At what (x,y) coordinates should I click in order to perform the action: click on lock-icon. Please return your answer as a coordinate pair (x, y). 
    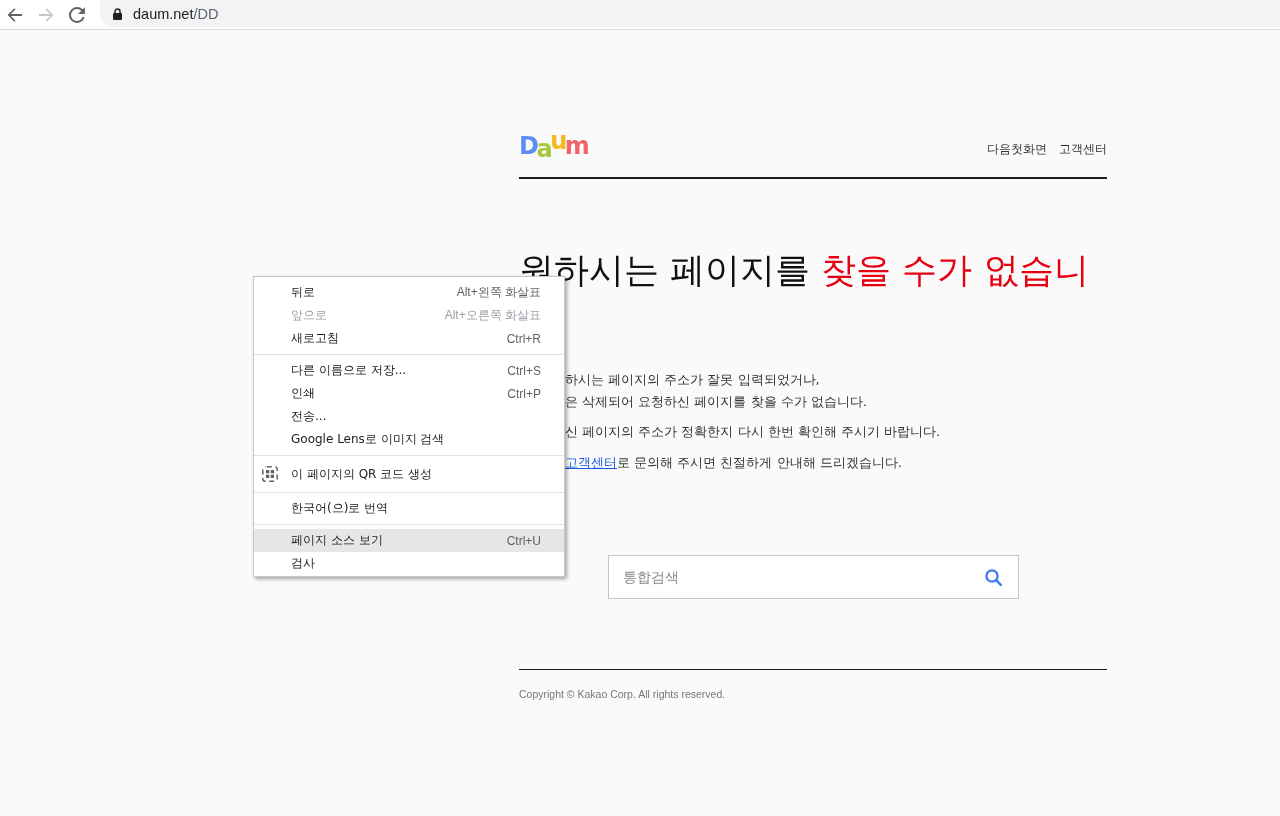
    Looking at the image, I should click on (117, 13).